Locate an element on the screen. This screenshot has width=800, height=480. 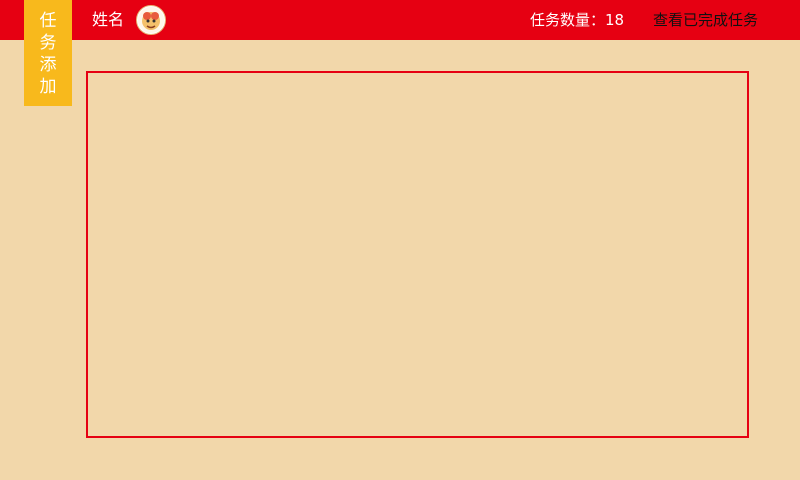
task-count-label: 任务数量：18 is located at coordinates (577, 20).